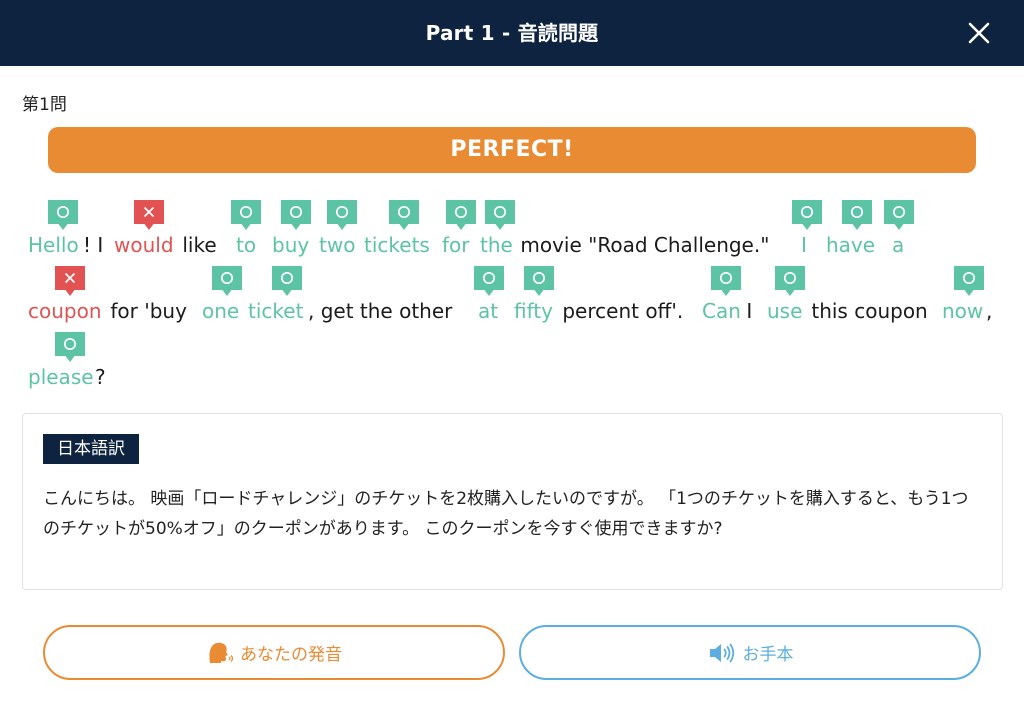 Image resolution: width=1024 pixels, height=703 pixels. What do you see at coordinates (456, 245) in the screenshot?
I see `scored-word: for` at bounding box center [456, 245].